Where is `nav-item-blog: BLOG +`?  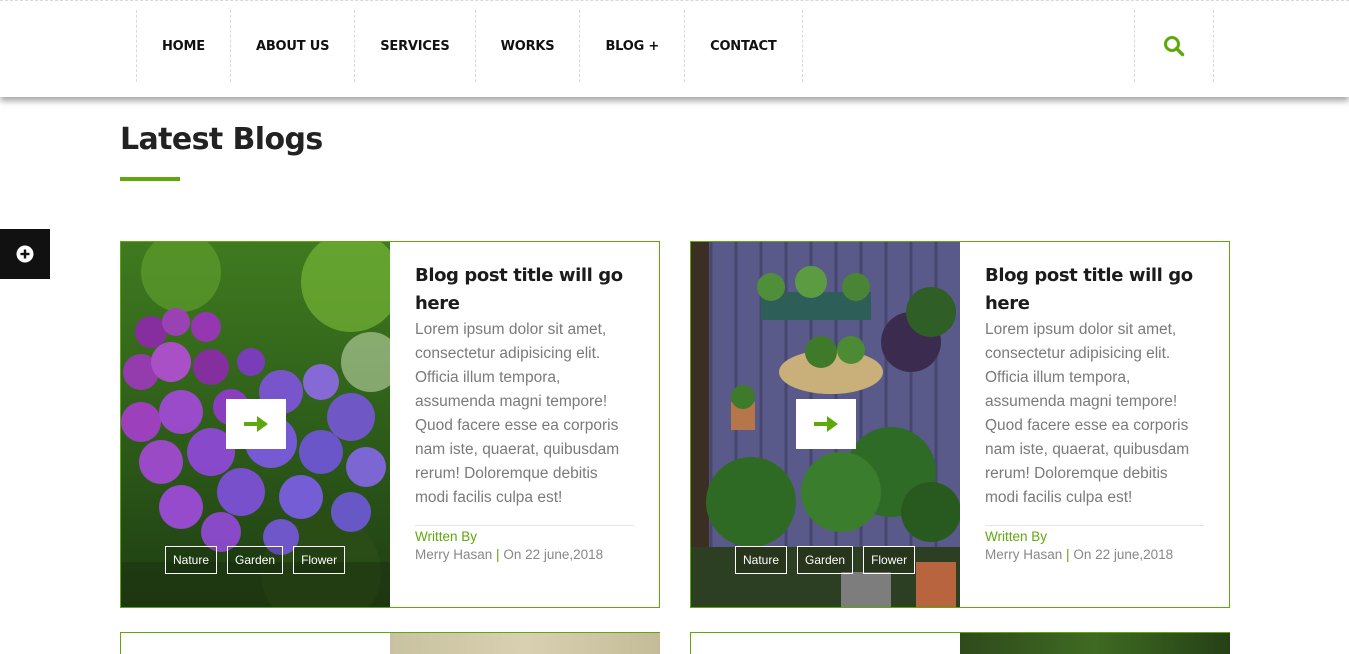 nav-item-blog: BLOG + is located at coordinates (631, 46).